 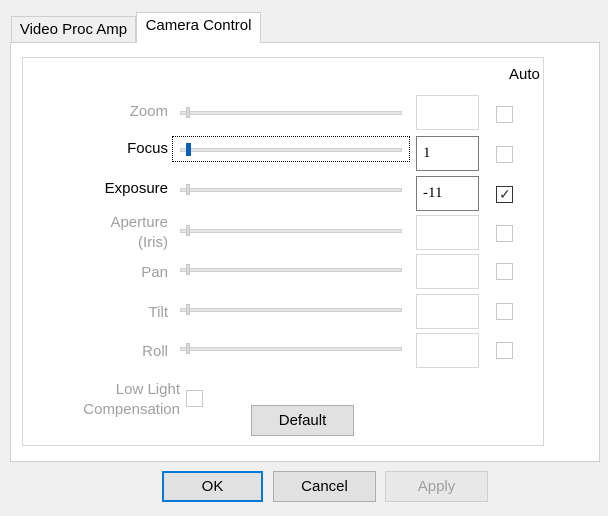 I want to click on aperture-value-field, so click(x=447, y=232).